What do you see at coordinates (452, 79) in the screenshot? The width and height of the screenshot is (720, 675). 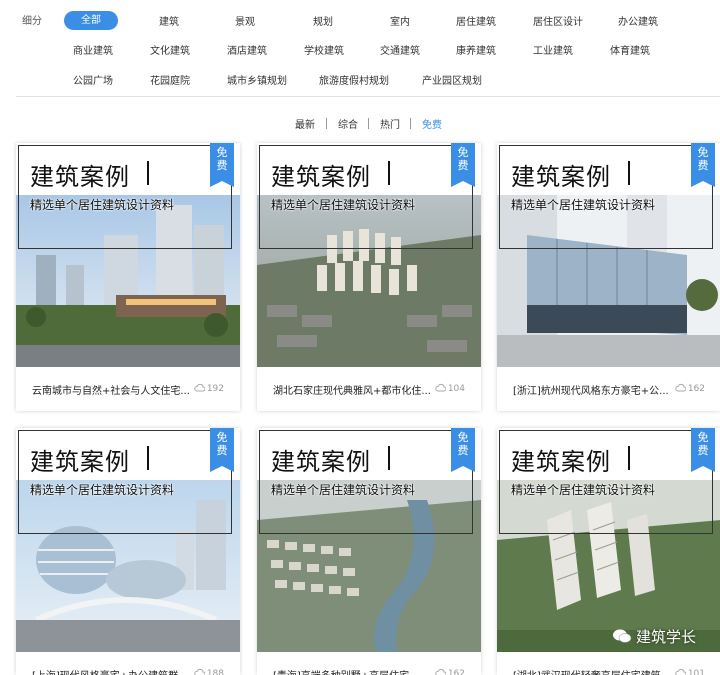 I see `filter-chip-industrial-park: 产业园区规划` at bounding box center [452, 79].